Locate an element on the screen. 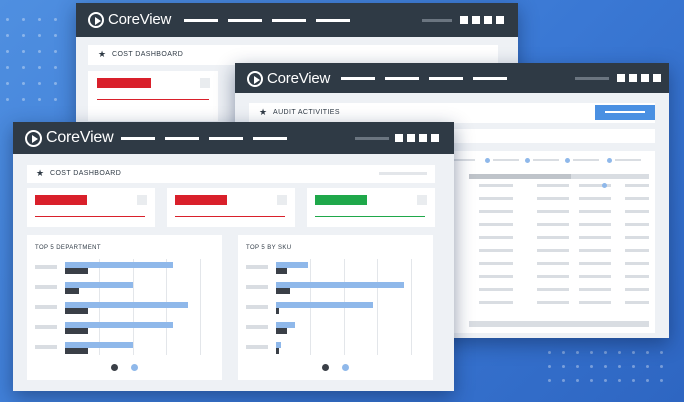 The height and width of the screenshot is (402, 684). window-titlebar: CoreView is located at coordinates (233, 138).